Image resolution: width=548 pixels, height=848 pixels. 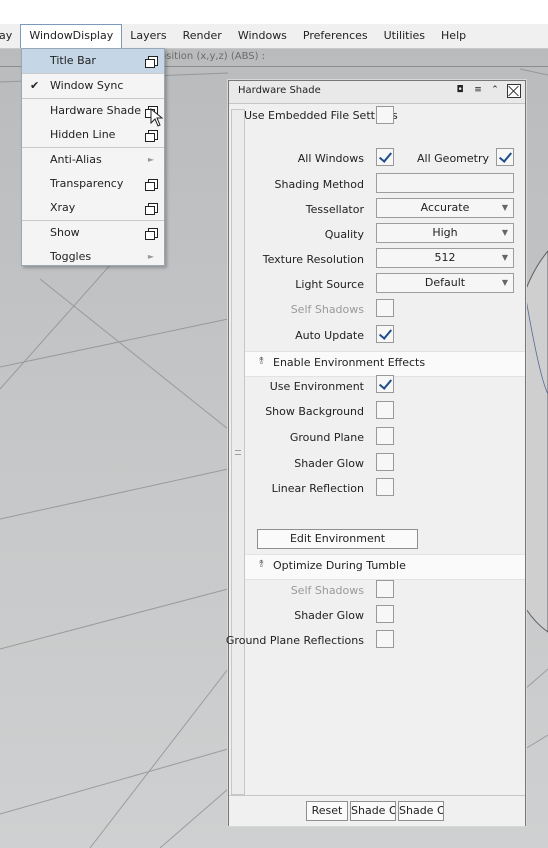 I want to click on panel-side-handle, so click(x=238, y=452).